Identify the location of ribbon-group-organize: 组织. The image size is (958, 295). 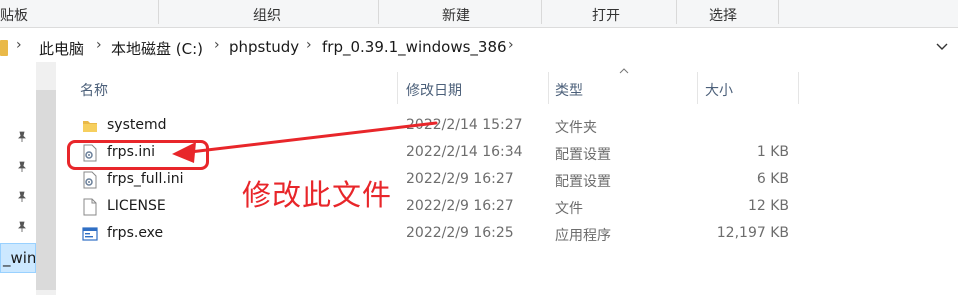
(267, 16).